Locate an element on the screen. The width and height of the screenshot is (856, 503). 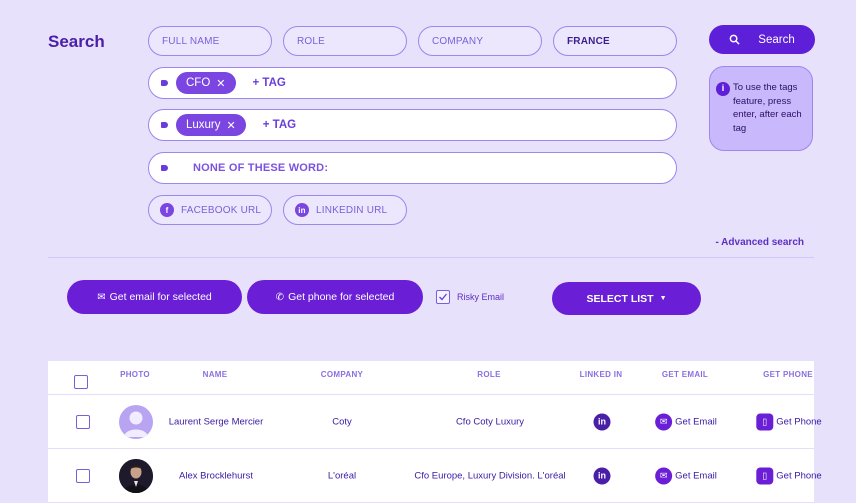
tag-chip-cfo: CFO ✕ is located at coordinates (206, 83).